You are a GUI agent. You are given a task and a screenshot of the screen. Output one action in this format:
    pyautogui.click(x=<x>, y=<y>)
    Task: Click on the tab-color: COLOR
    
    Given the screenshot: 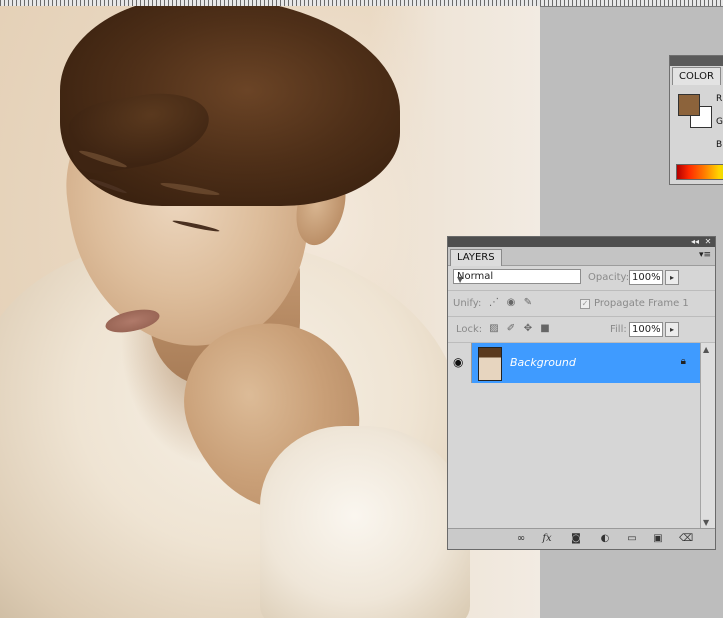 What is the action you would take?
    pyautogui.click(x=696, y=76)
    